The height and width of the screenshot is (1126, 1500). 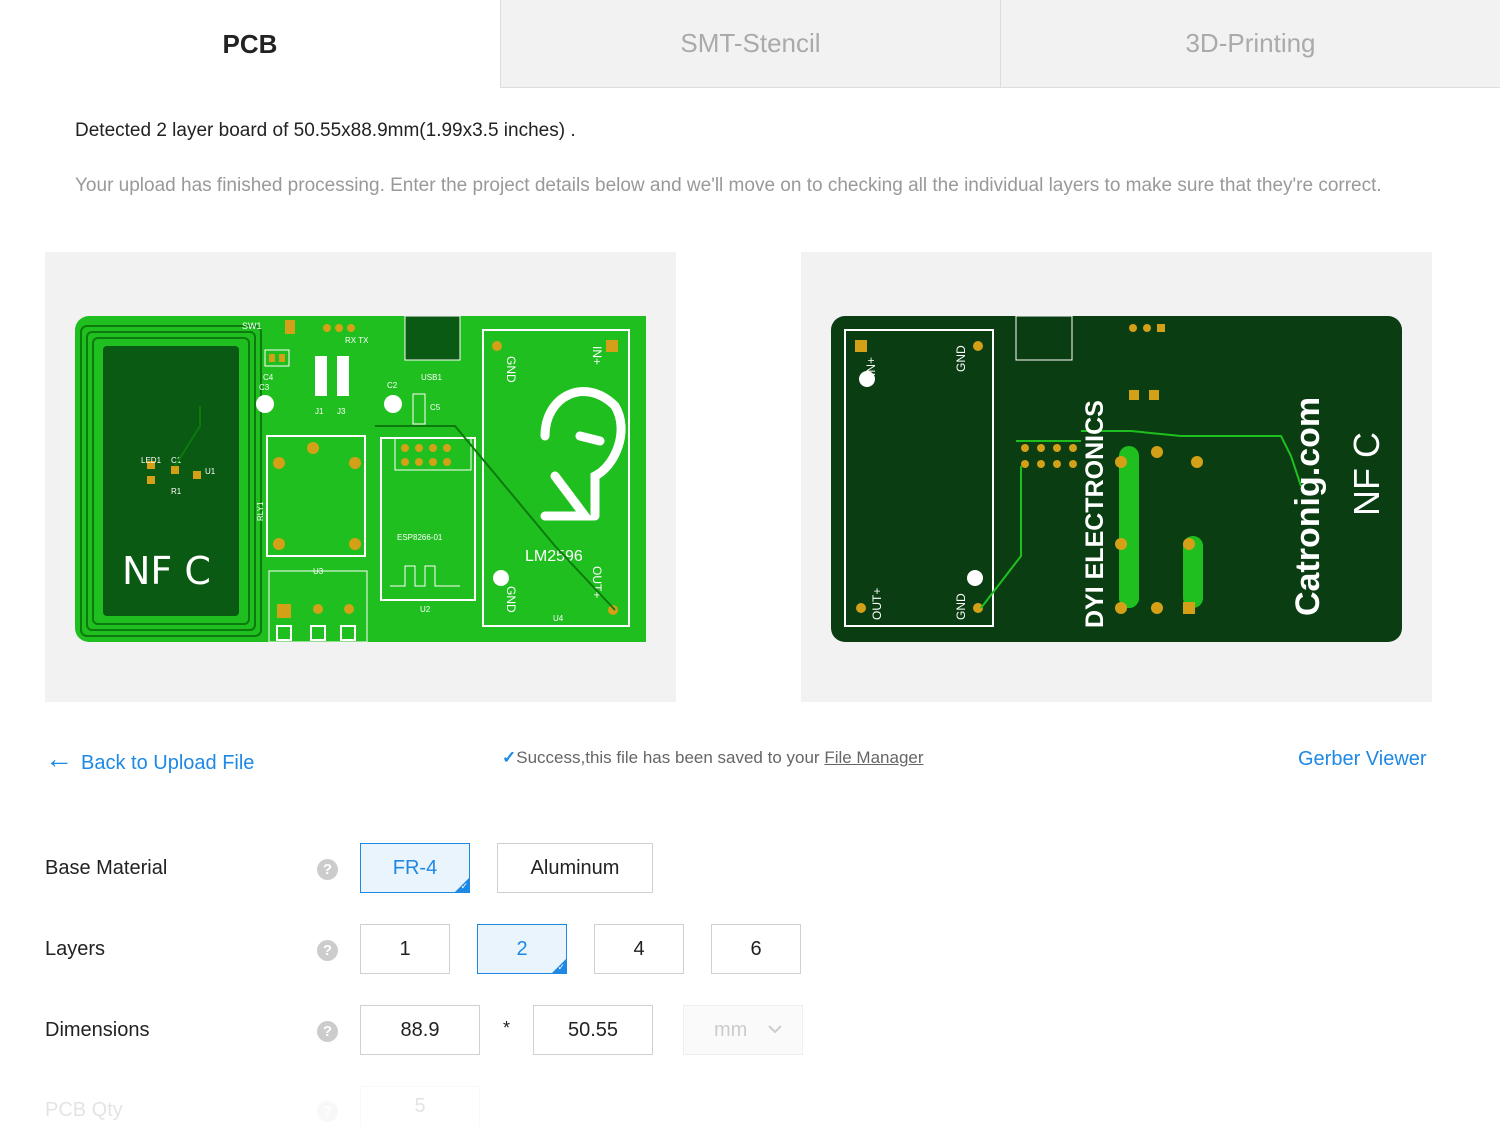 I want to click on arrow-left-icon: ←, so click(x=59, y=758).